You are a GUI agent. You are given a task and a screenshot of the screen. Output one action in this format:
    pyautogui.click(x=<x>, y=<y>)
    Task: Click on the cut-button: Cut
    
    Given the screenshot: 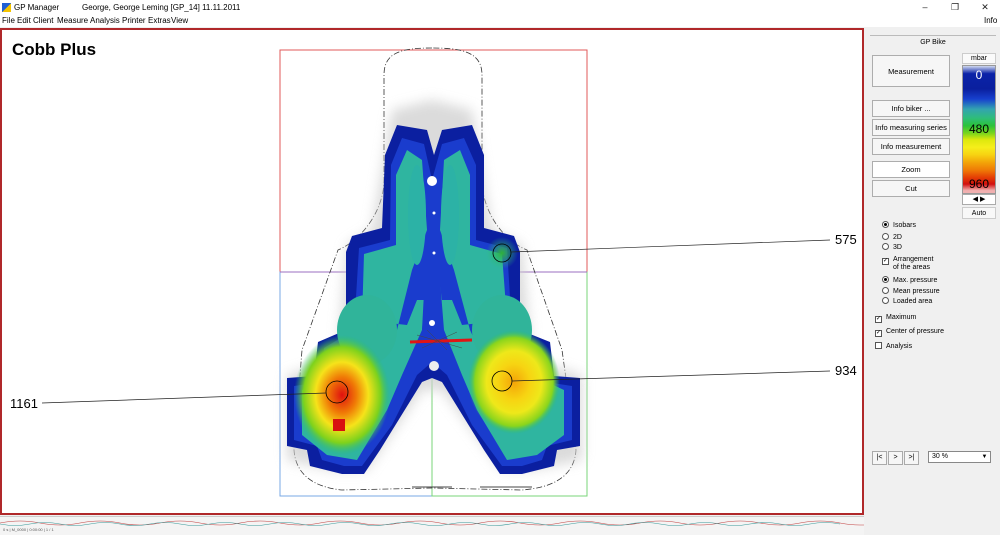 What is the action you would take?
    pyautogui.click(x=911, y=188)
    